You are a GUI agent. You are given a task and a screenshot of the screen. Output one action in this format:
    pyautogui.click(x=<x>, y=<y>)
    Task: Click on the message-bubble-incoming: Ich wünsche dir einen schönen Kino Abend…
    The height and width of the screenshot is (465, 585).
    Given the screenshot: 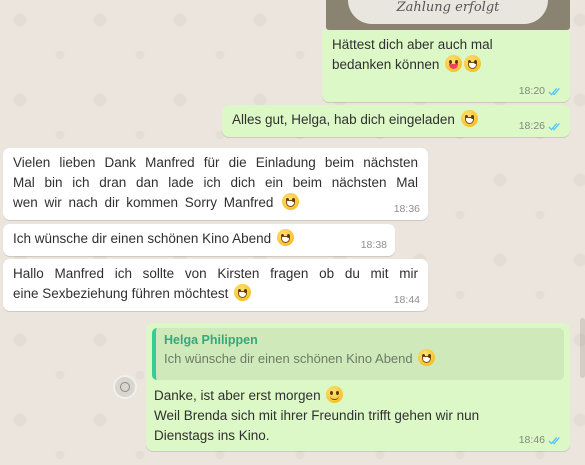 What is the action you would take?
    pyautogui.click(x=199, y=240)
    